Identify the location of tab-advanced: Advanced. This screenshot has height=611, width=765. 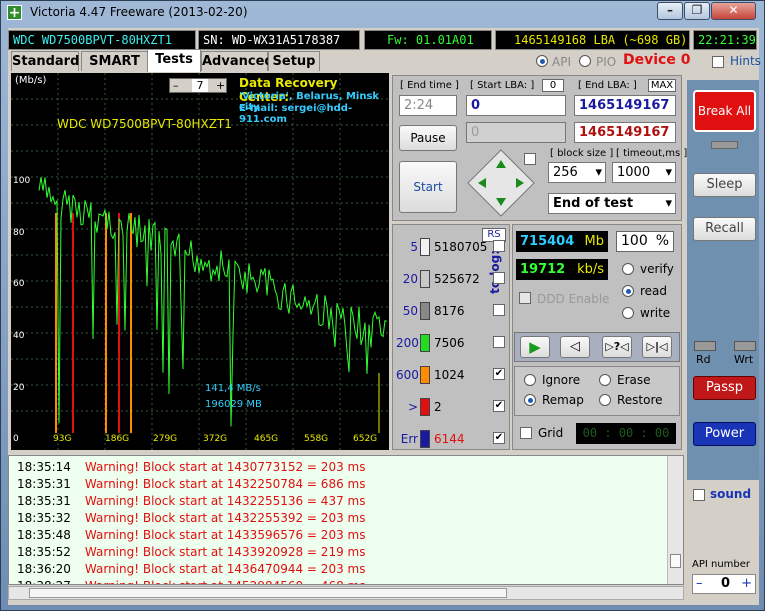
(237, 61).